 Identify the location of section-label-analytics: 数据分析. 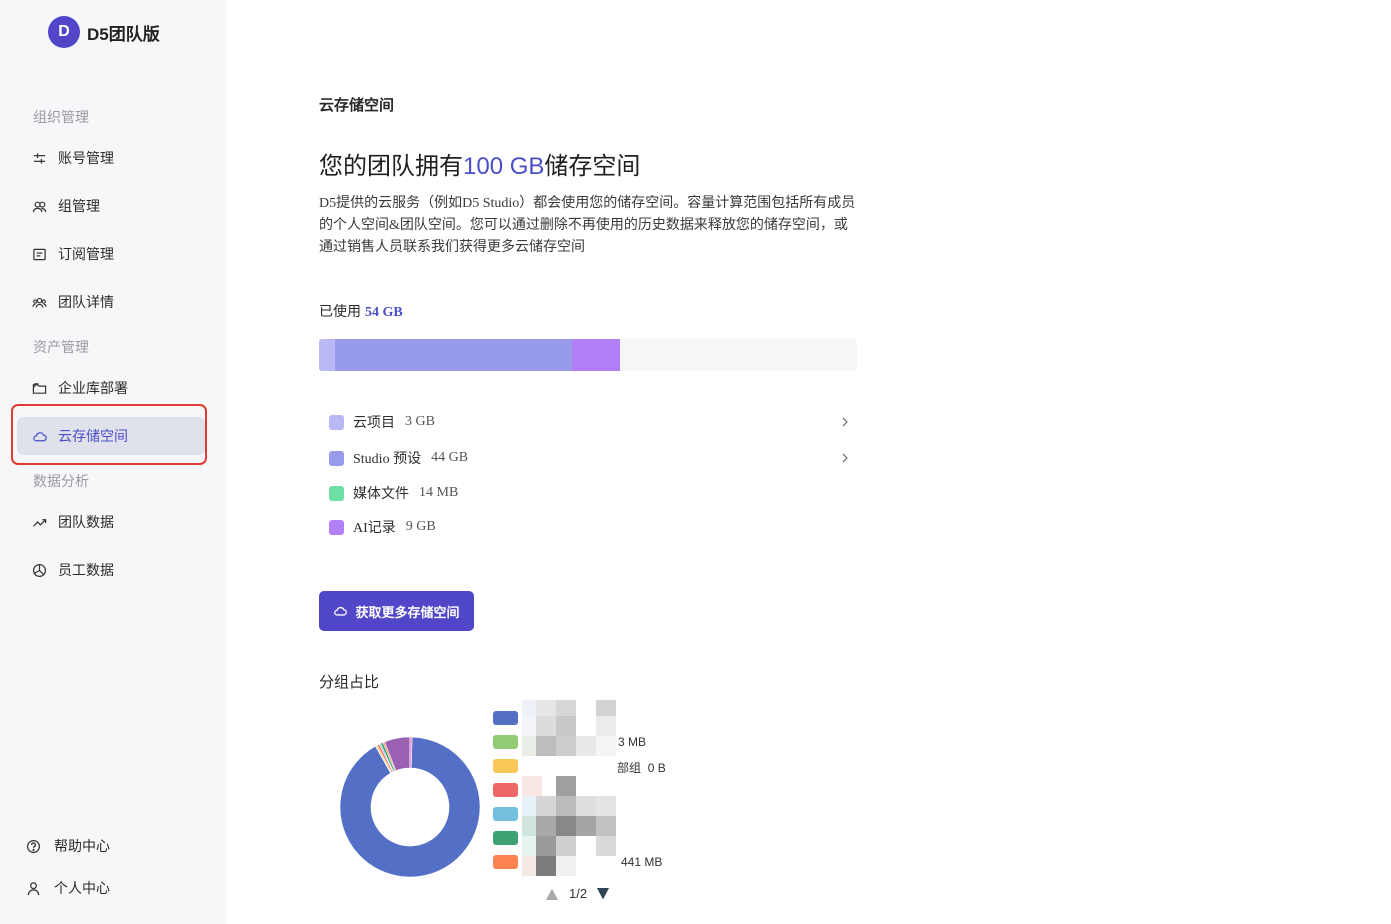
(61, 481).